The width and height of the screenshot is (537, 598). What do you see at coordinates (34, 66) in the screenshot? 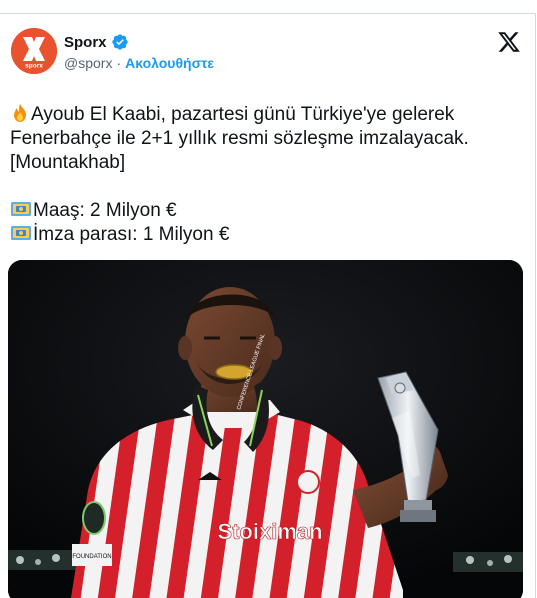
I see `avatar-text: sporx` at bounding box center [34, 66].